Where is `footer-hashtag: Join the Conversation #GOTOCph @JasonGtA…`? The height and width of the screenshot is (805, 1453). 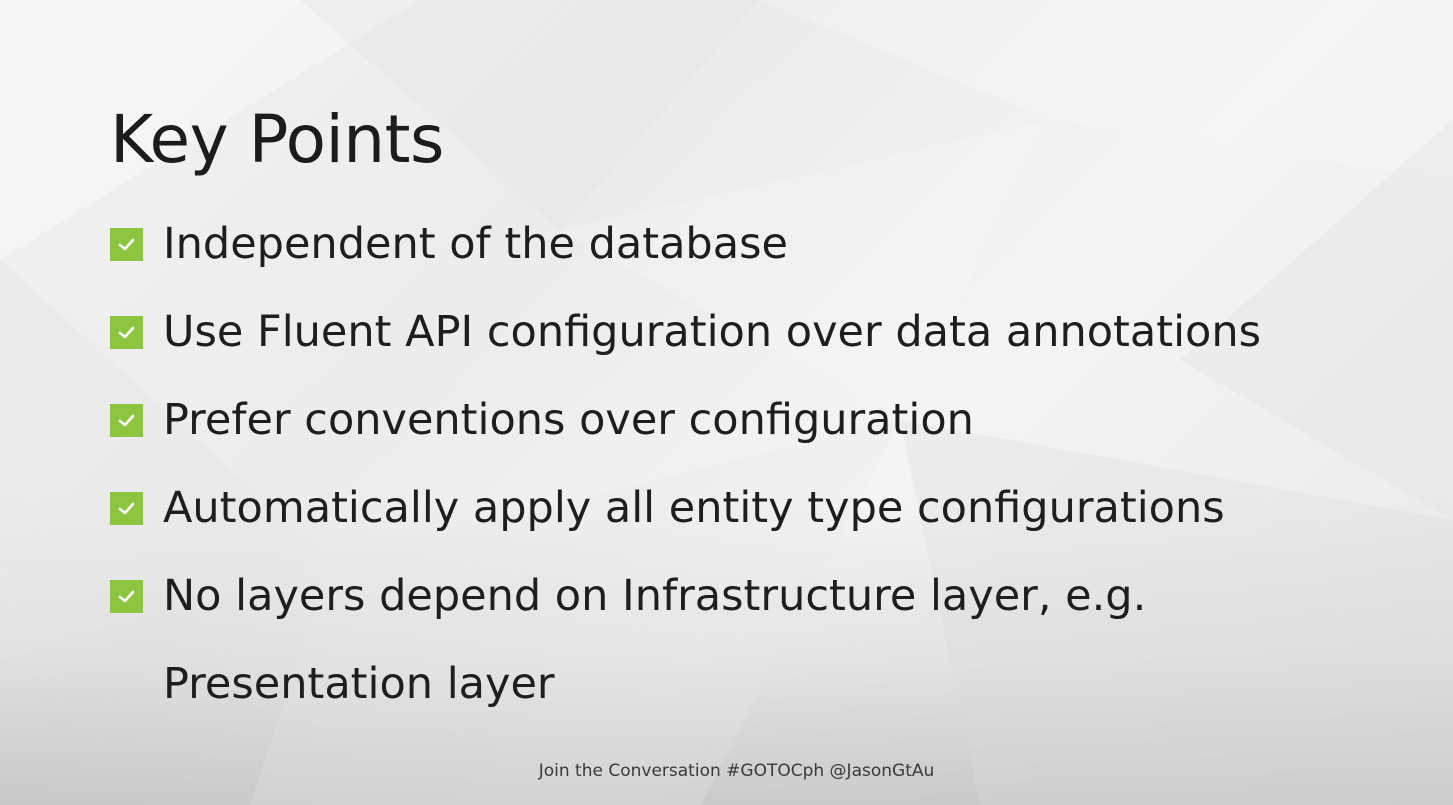
footer-hashtag: Join the Conversation #GOTOCph @JasonGtA… is located at coordinates (726, 771).